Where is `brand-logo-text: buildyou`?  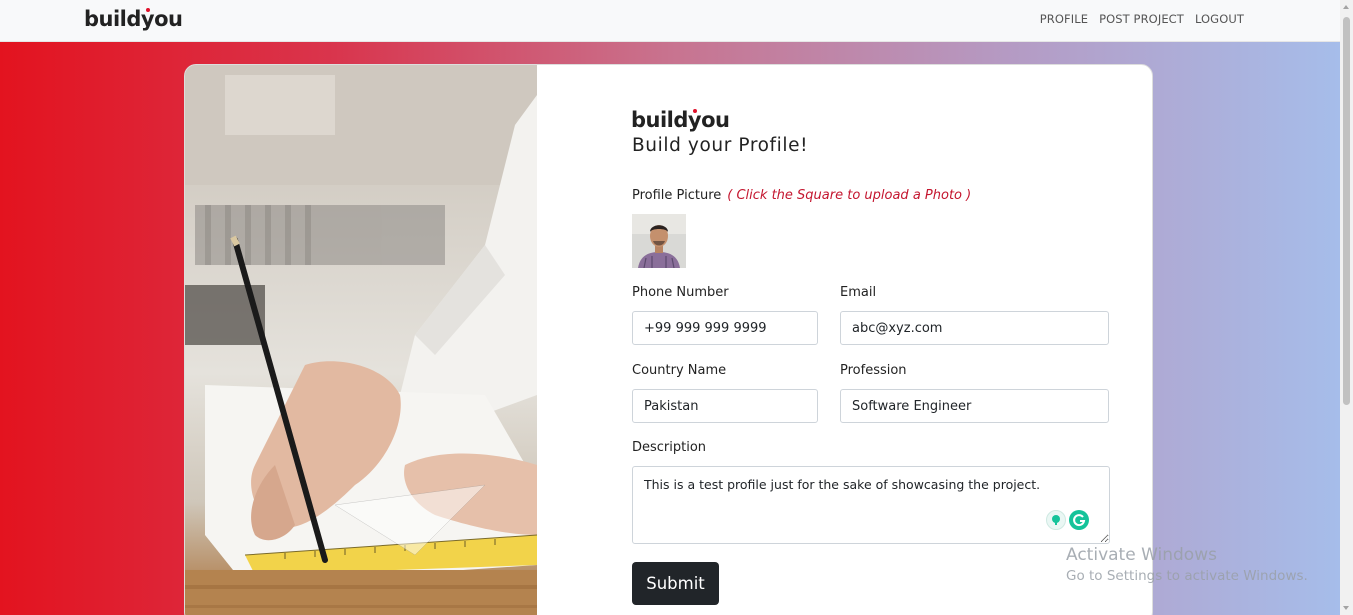 brand-logo-text: buildyou is located at coordinates (133, 19).